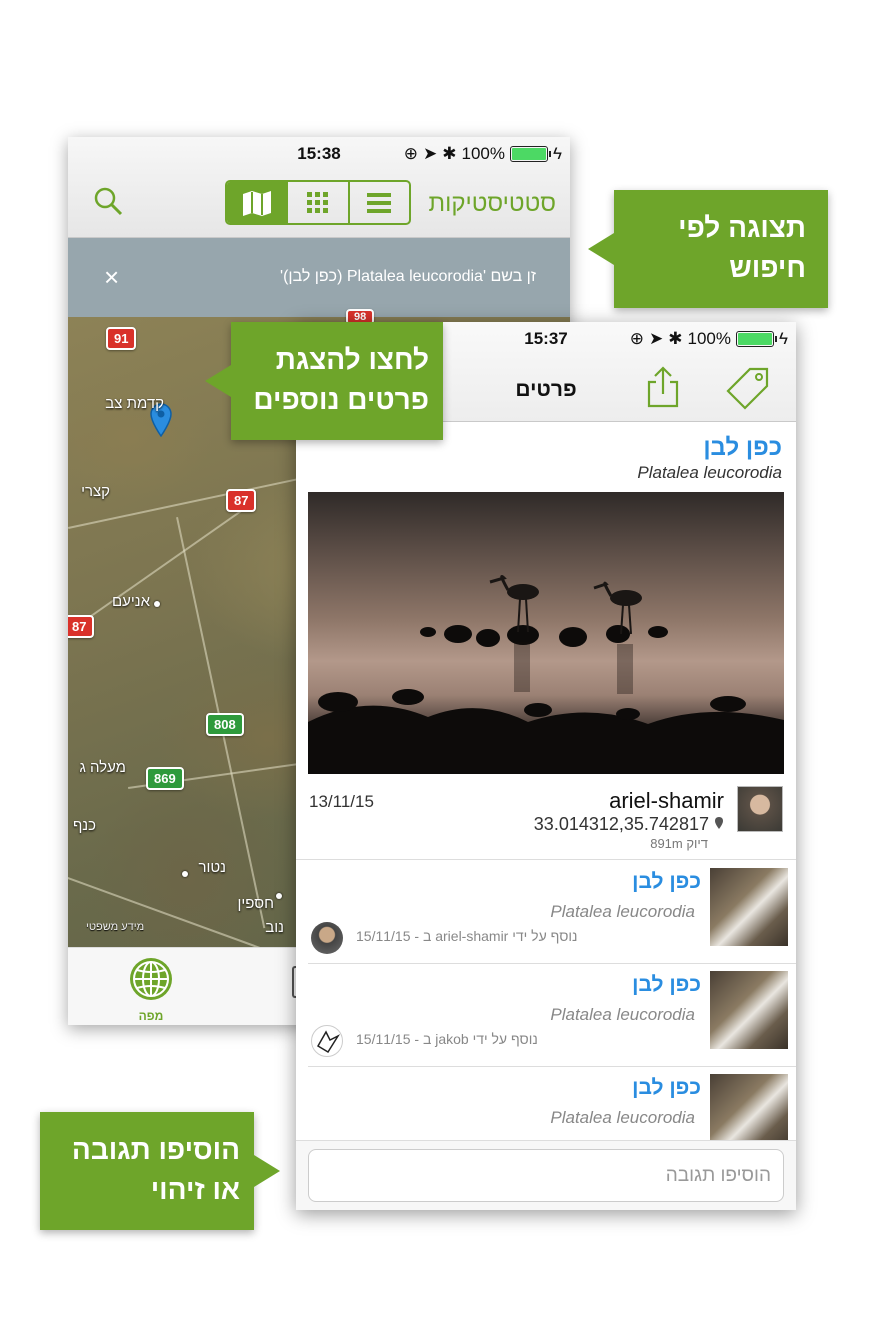 The width and height of the screenshot is (888, 1333). I want to click on comment-bar: הוסיפו תגובה, so click(546, 1175).